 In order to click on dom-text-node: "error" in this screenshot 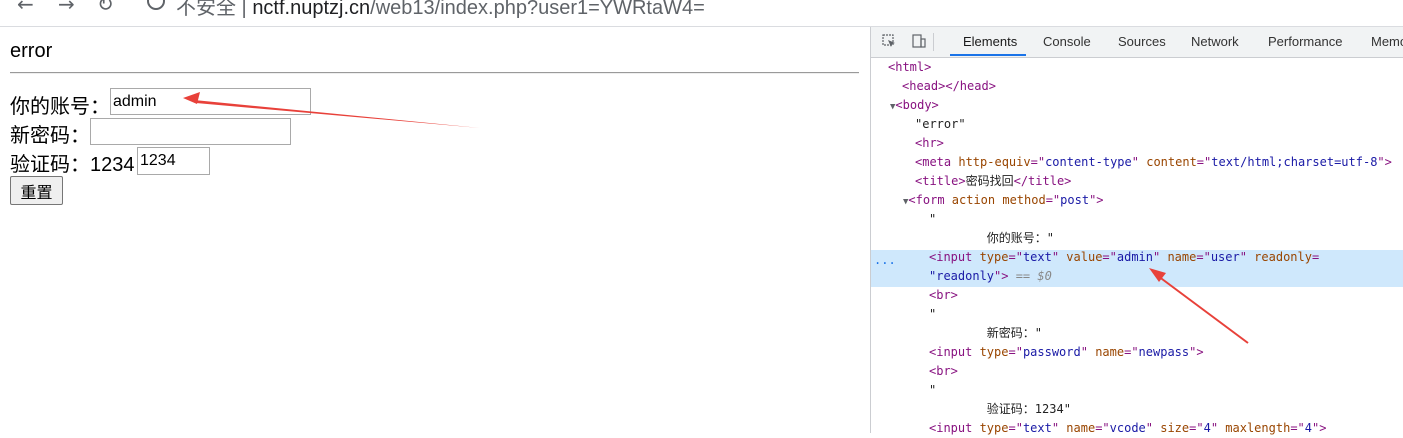, I will do `click(940, 124)`.